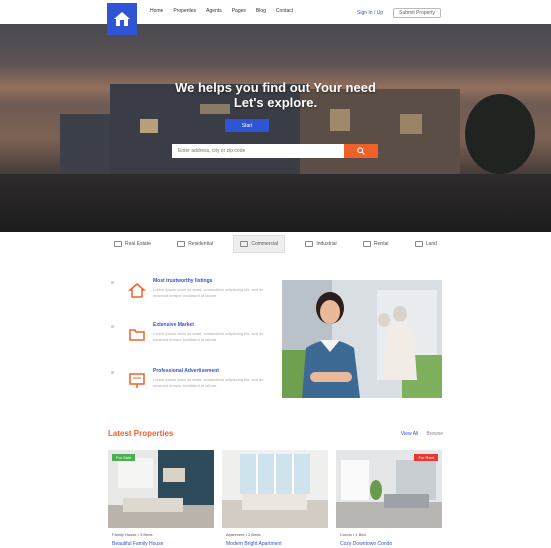  I want to click on road, so click(275, 203).